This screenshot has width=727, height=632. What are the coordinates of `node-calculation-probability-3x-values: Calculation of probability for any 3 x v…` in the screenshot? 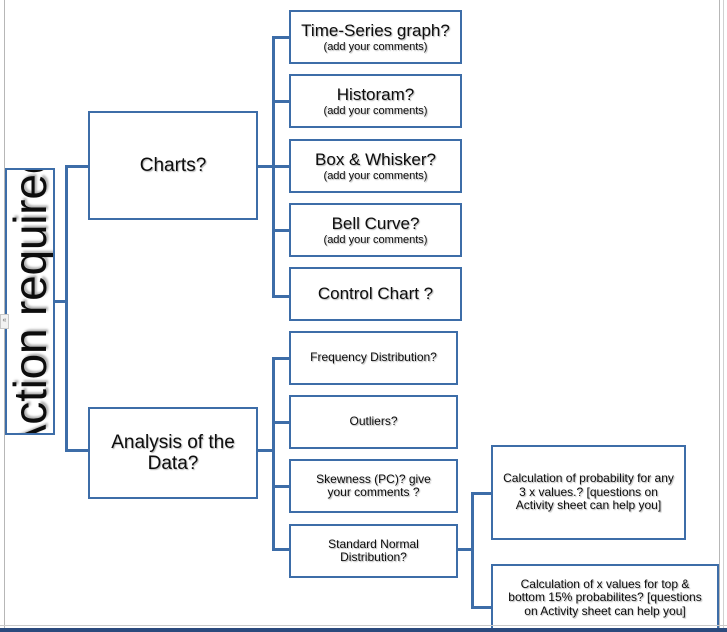 It's located at (588, 492).